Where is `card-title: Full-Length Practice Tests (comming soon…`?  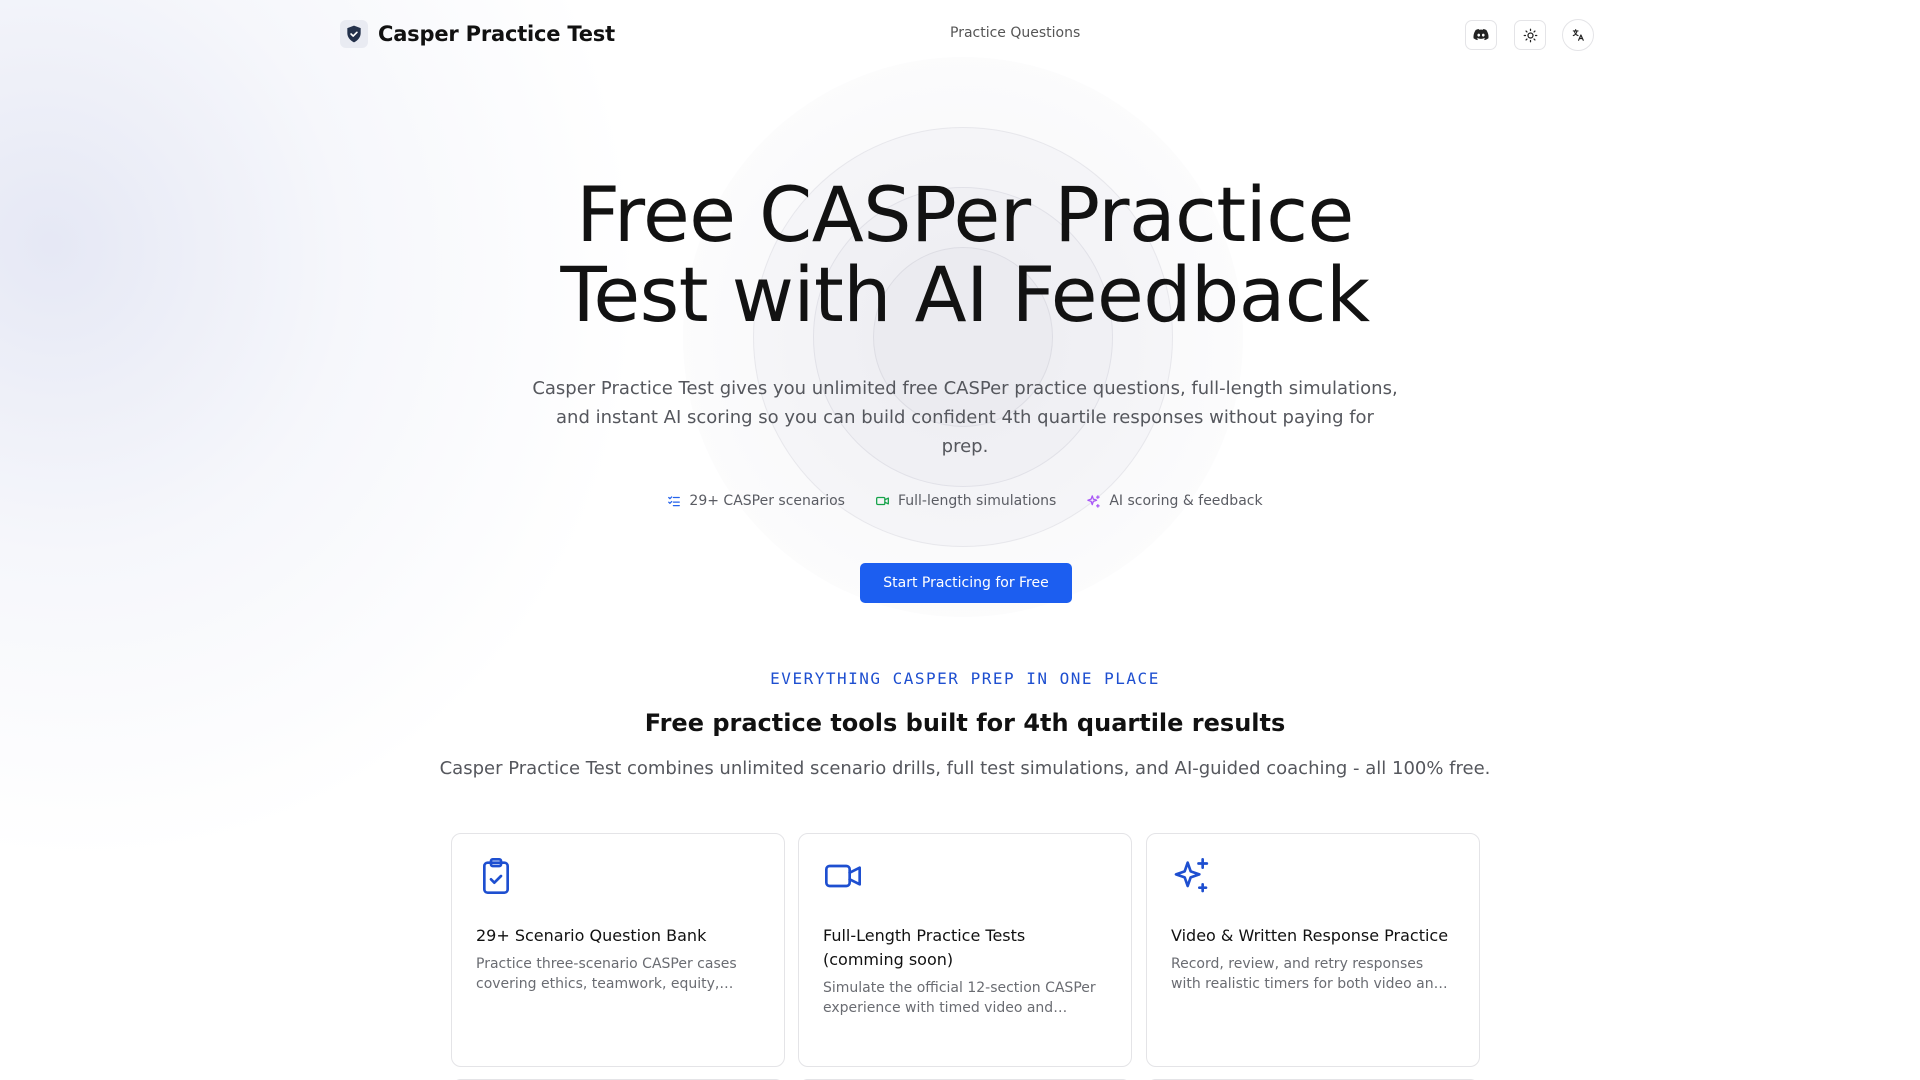
card-title: Full-Length Practice Tests (comming soon… is located at coordinates (924, 947).